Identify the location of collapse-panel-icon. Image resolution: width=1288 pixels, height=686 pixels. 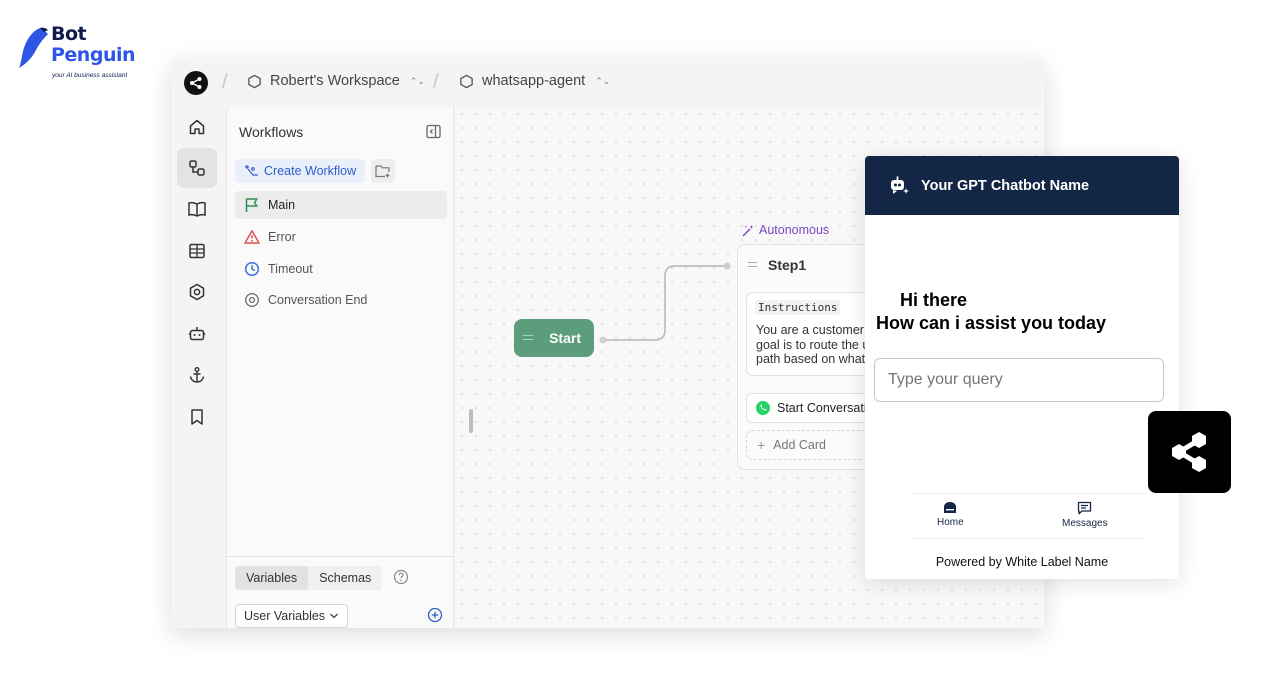
(433, 134).